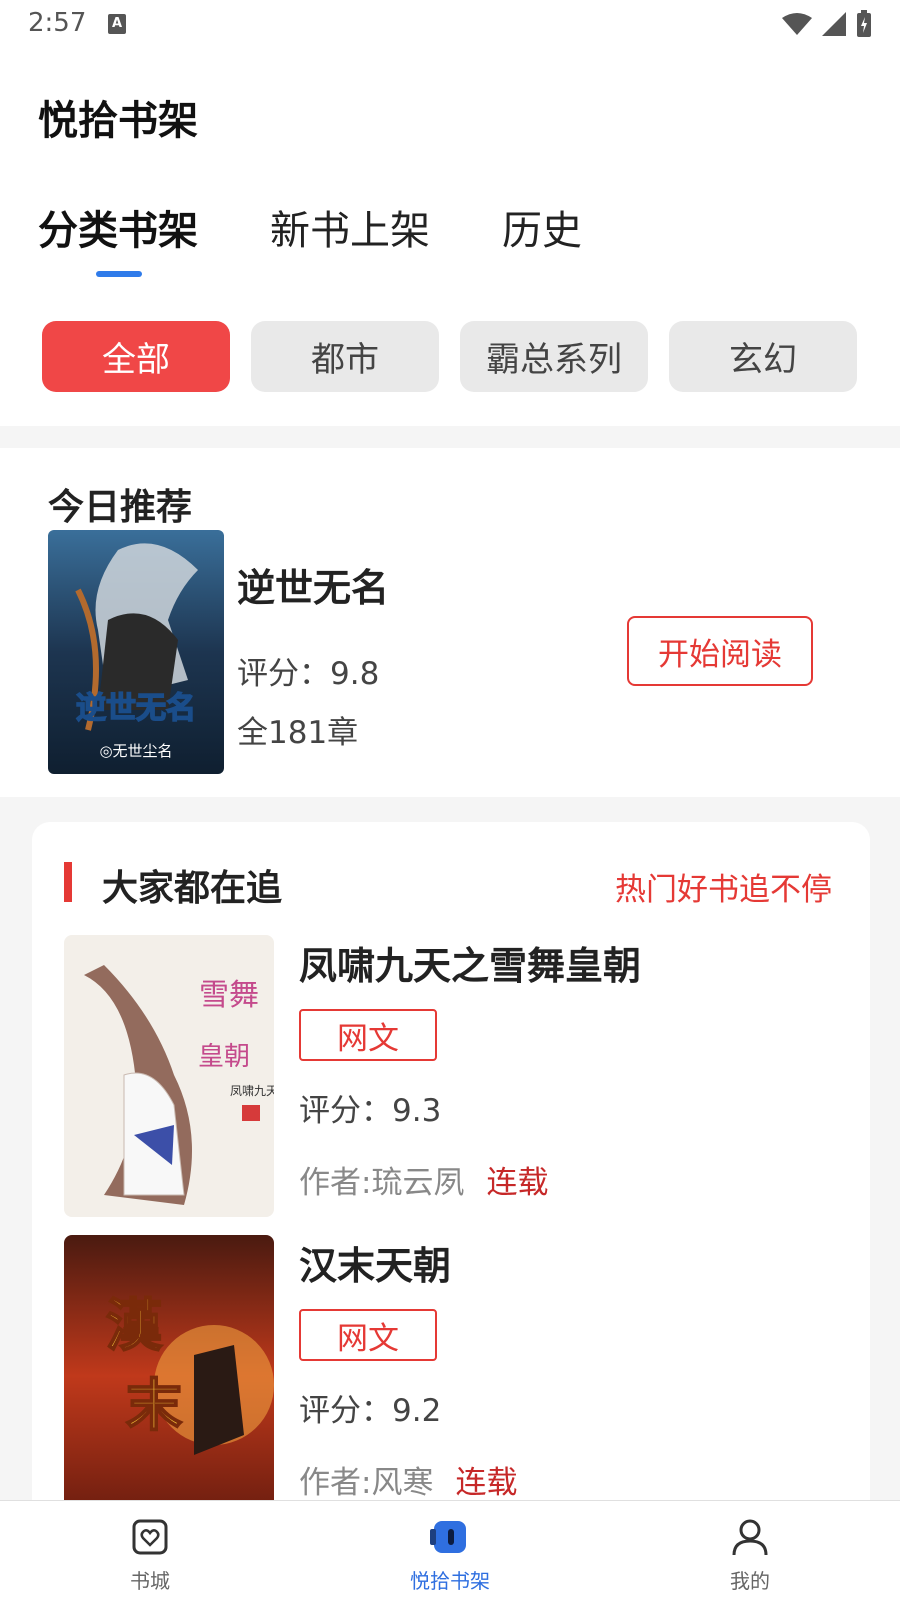 Image resolution: width=900 pixels, height=1600 pixels. Describe the element at coordinates (150, 1581) in the screenshot. I see `nav-bookstore-label: 书城` at that location.